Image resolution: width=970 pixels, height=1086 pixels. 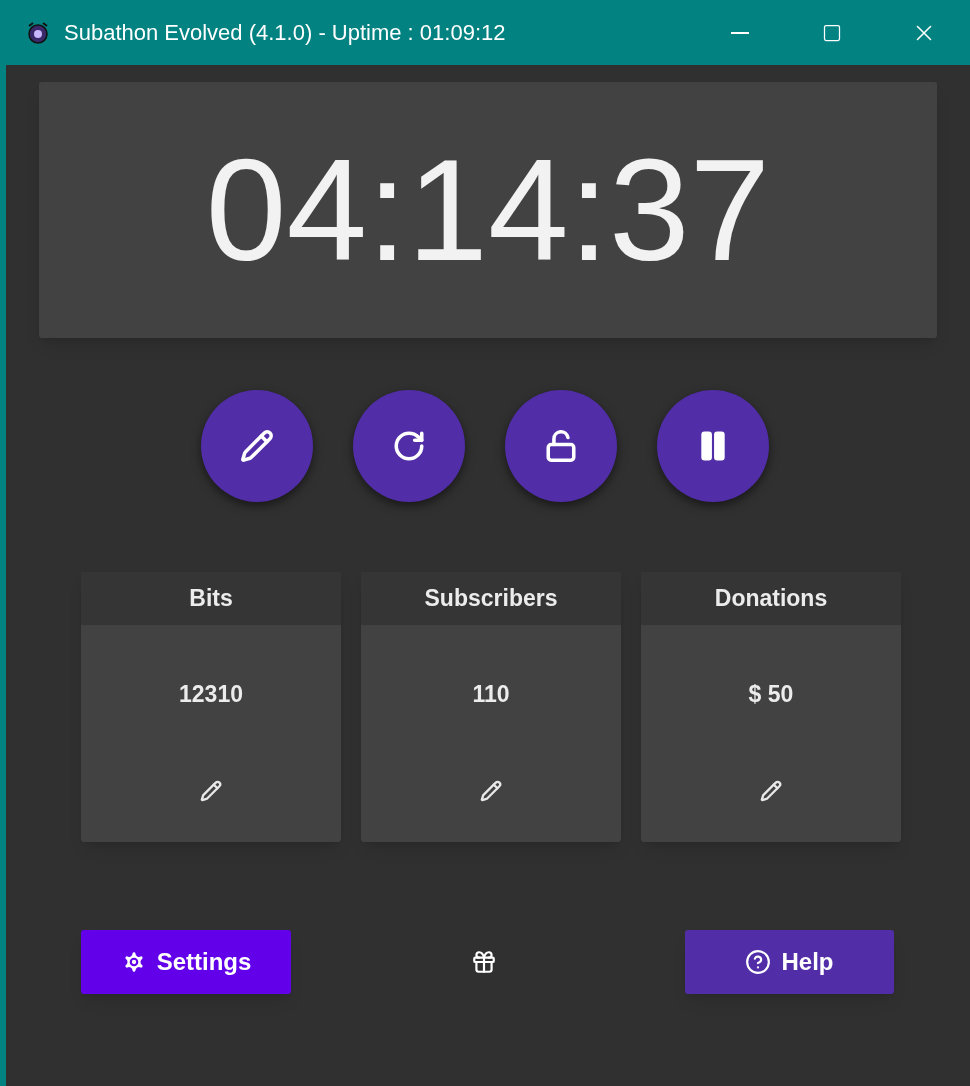 I want to click on reset-icon, so click(x=409, y=446).